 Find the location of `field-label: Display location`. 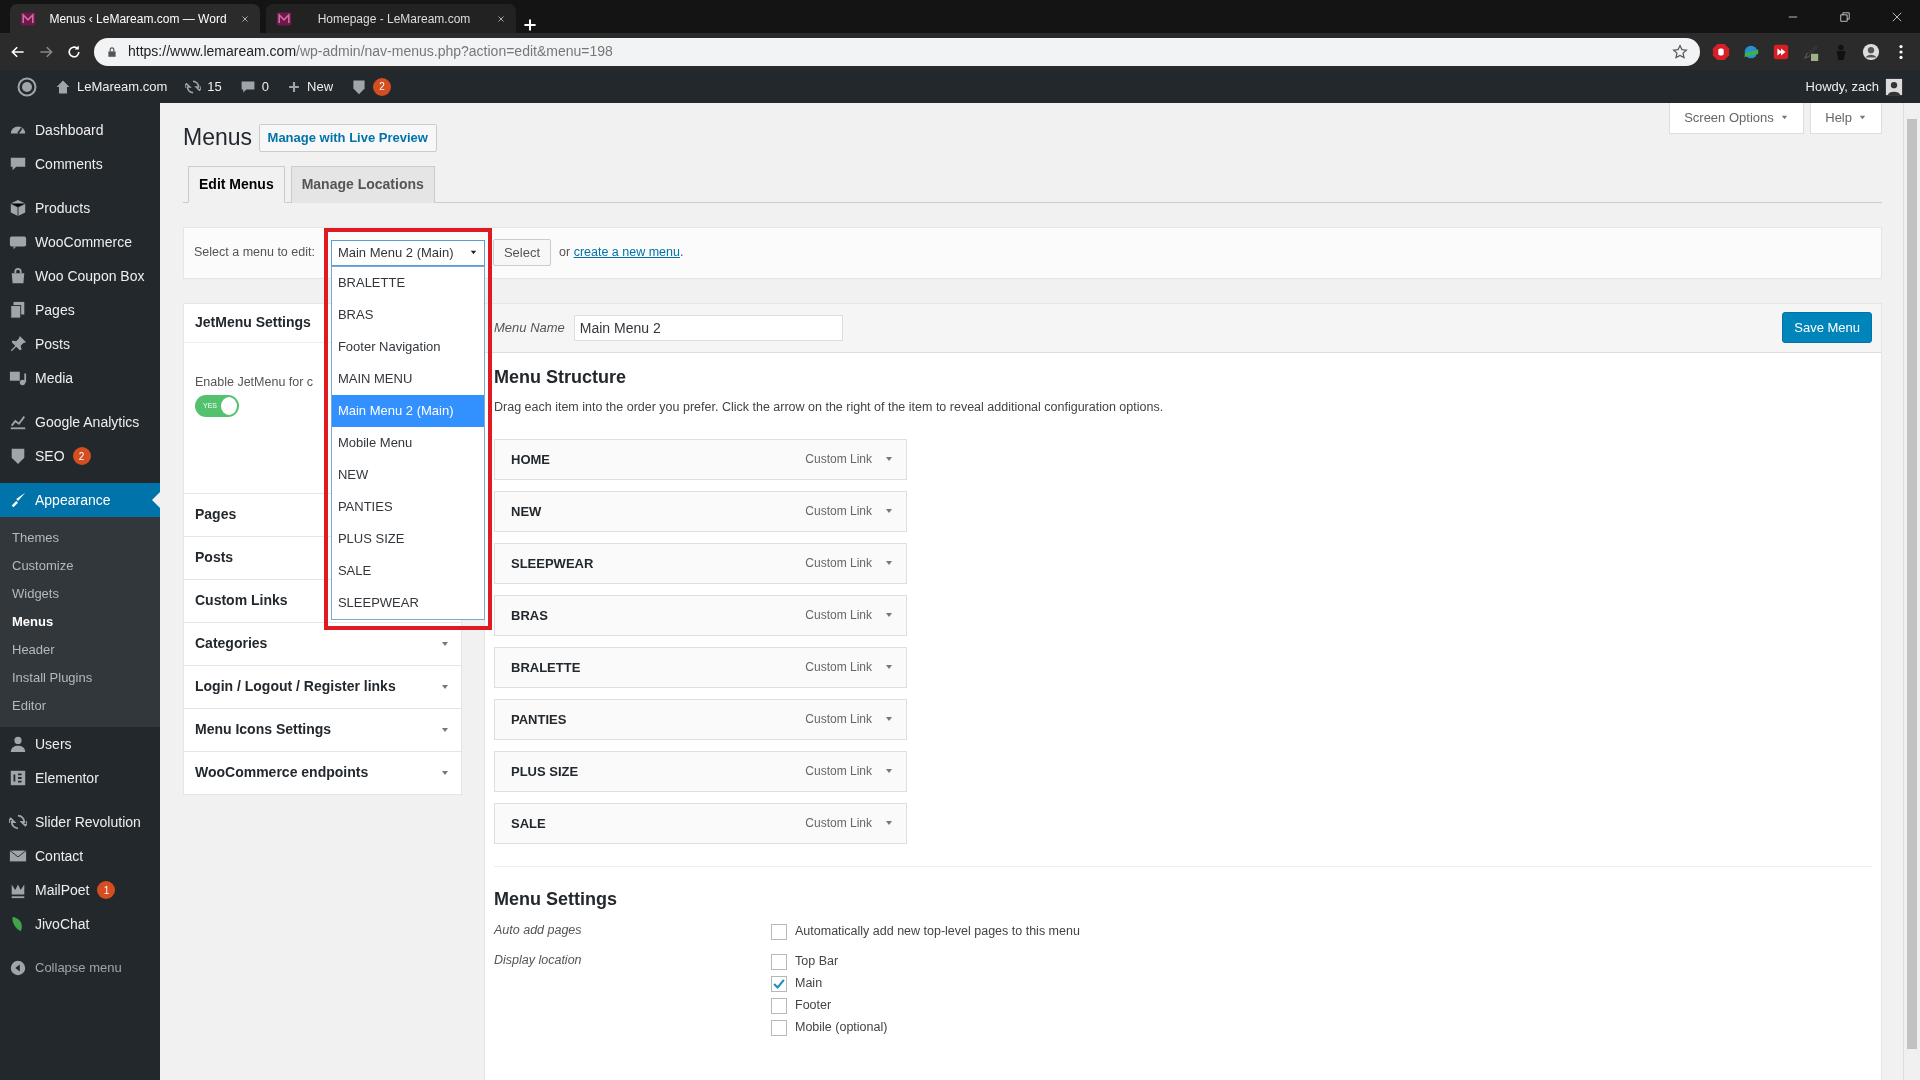

field-label: Display location is located at coordinates (538, 960).